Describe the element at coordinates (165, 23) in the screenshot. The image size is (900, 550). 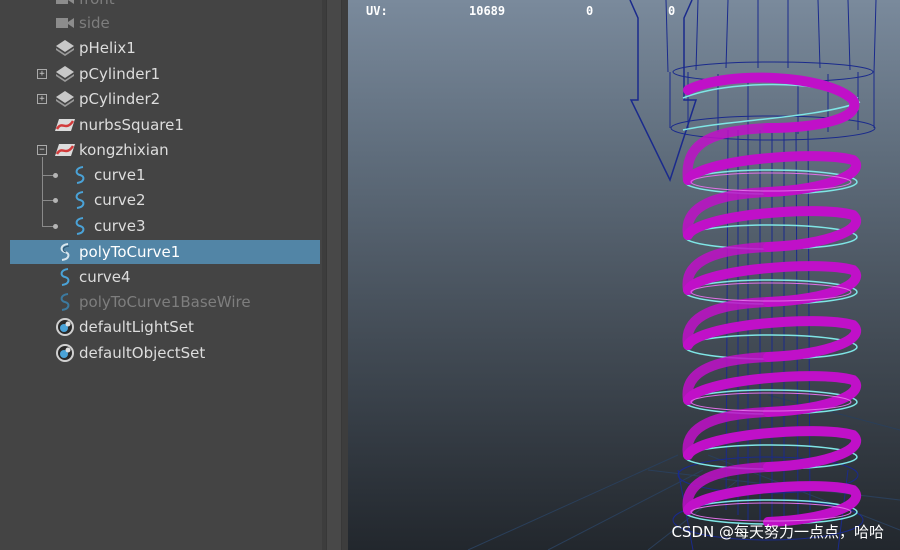
I see `outliner-item-side: side` at that location.